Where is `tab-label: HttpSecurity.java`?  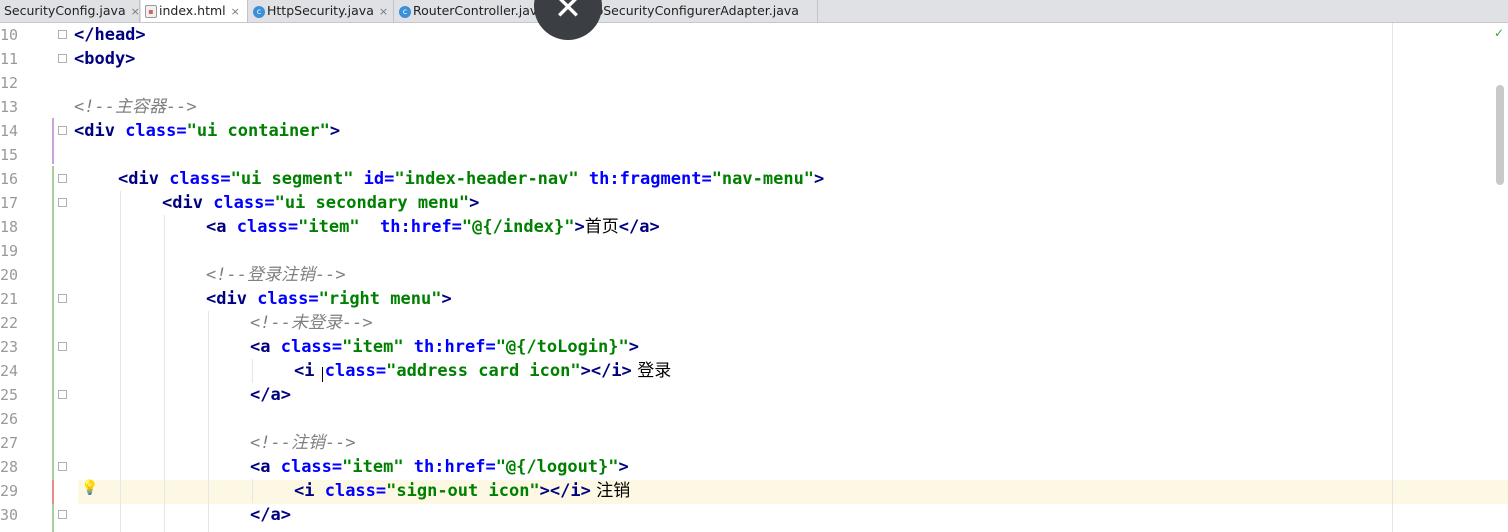
tab-label: HttpSecurity.java is located at coordinates (320, 10).